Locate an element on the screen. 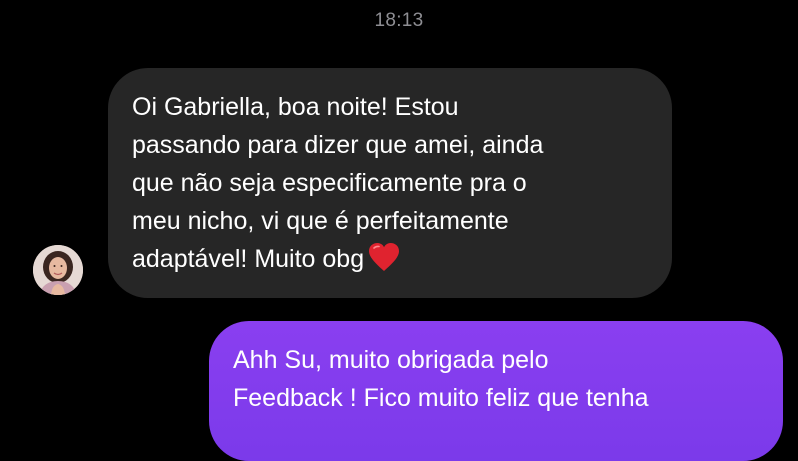 The height and width of the screenshot is (461, 798). avatar-photo is located at coordinates (58, 270).